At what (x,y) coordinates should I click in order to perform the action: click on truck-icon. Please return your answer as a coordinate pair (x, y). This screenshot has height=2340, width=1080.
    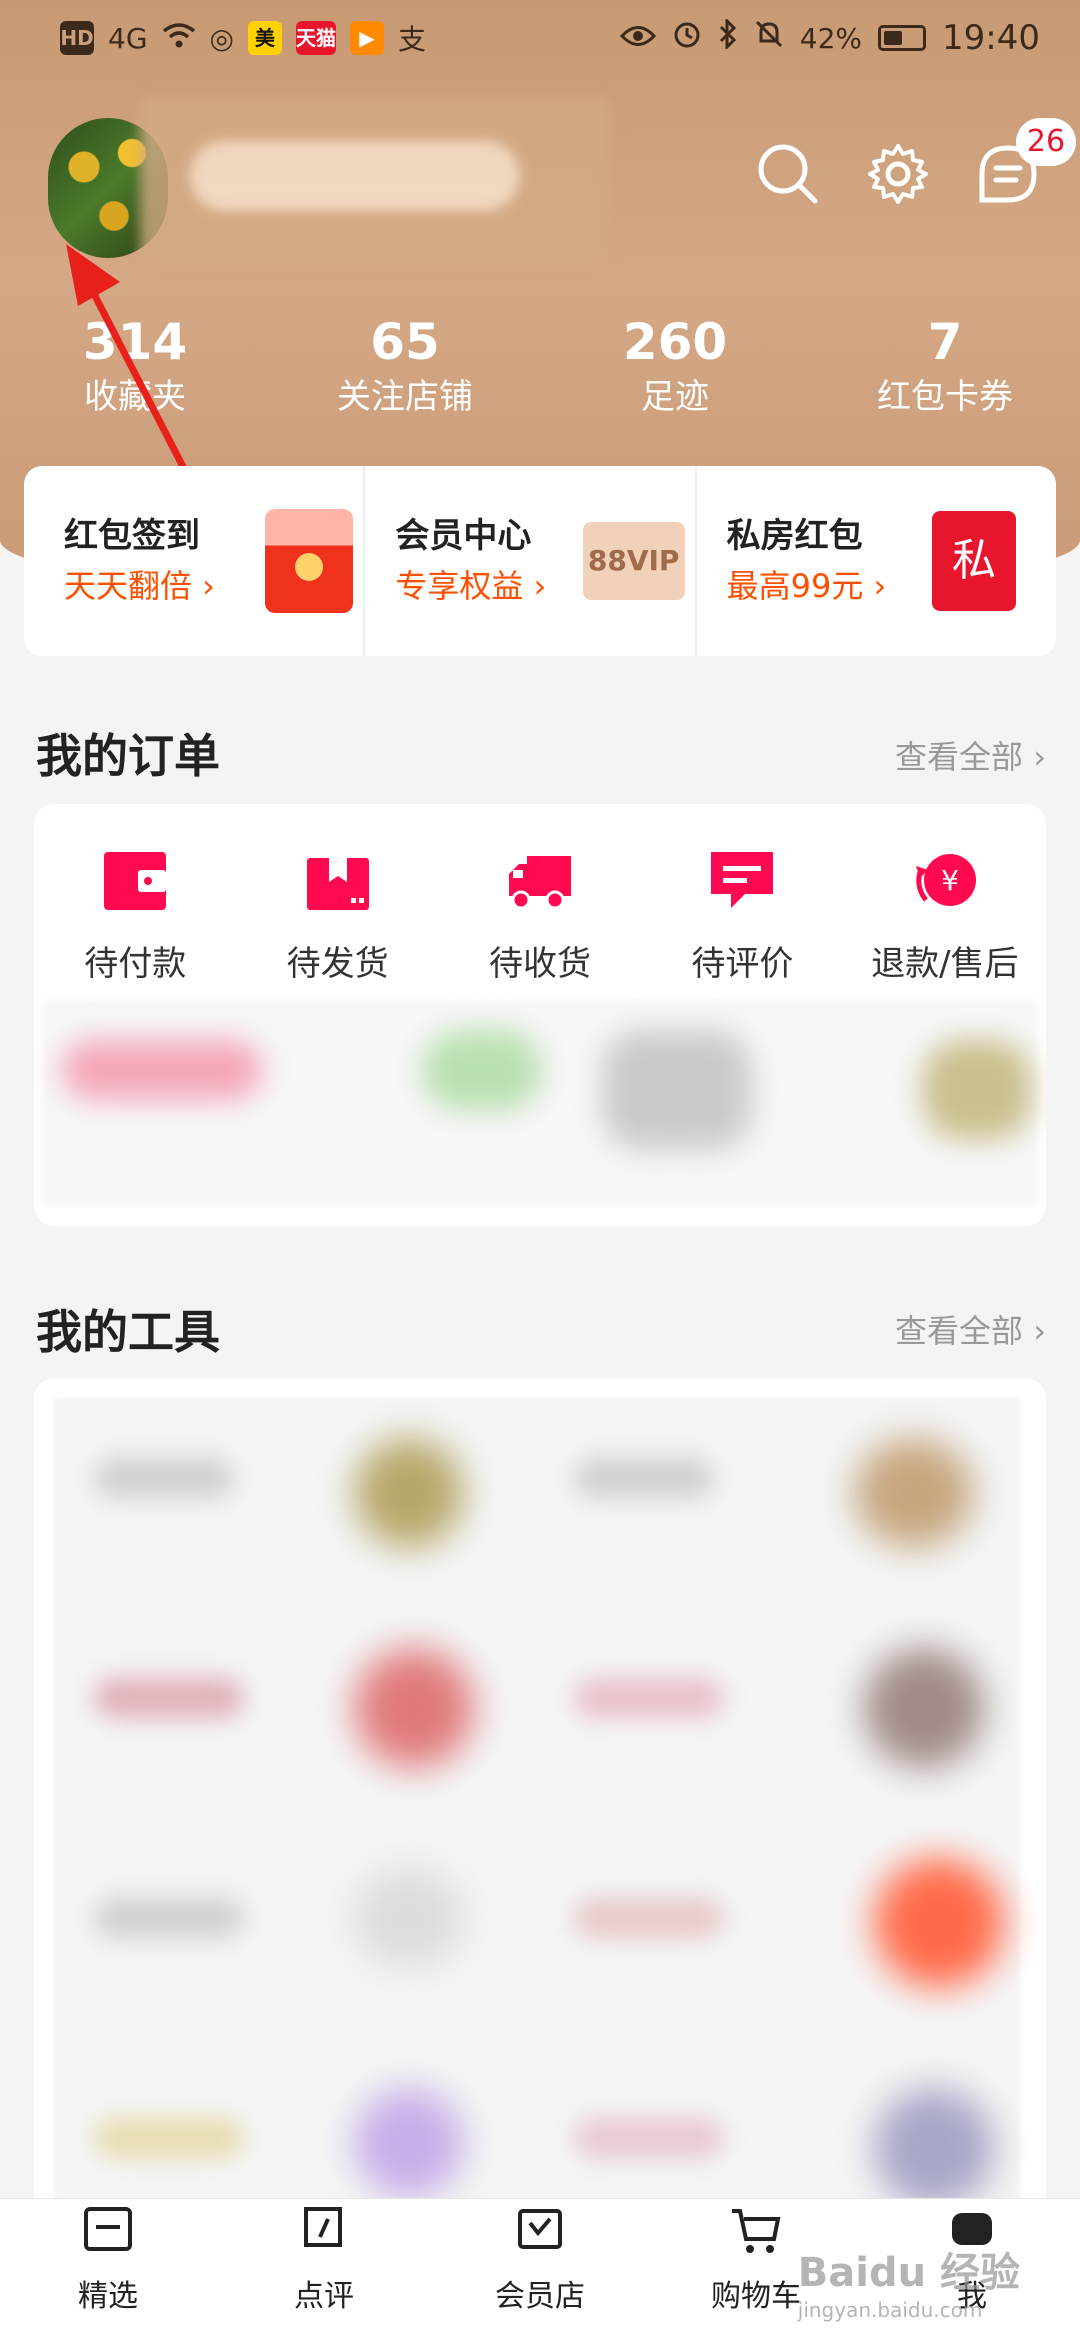
    Looking at the image, I should click on (540, 883).